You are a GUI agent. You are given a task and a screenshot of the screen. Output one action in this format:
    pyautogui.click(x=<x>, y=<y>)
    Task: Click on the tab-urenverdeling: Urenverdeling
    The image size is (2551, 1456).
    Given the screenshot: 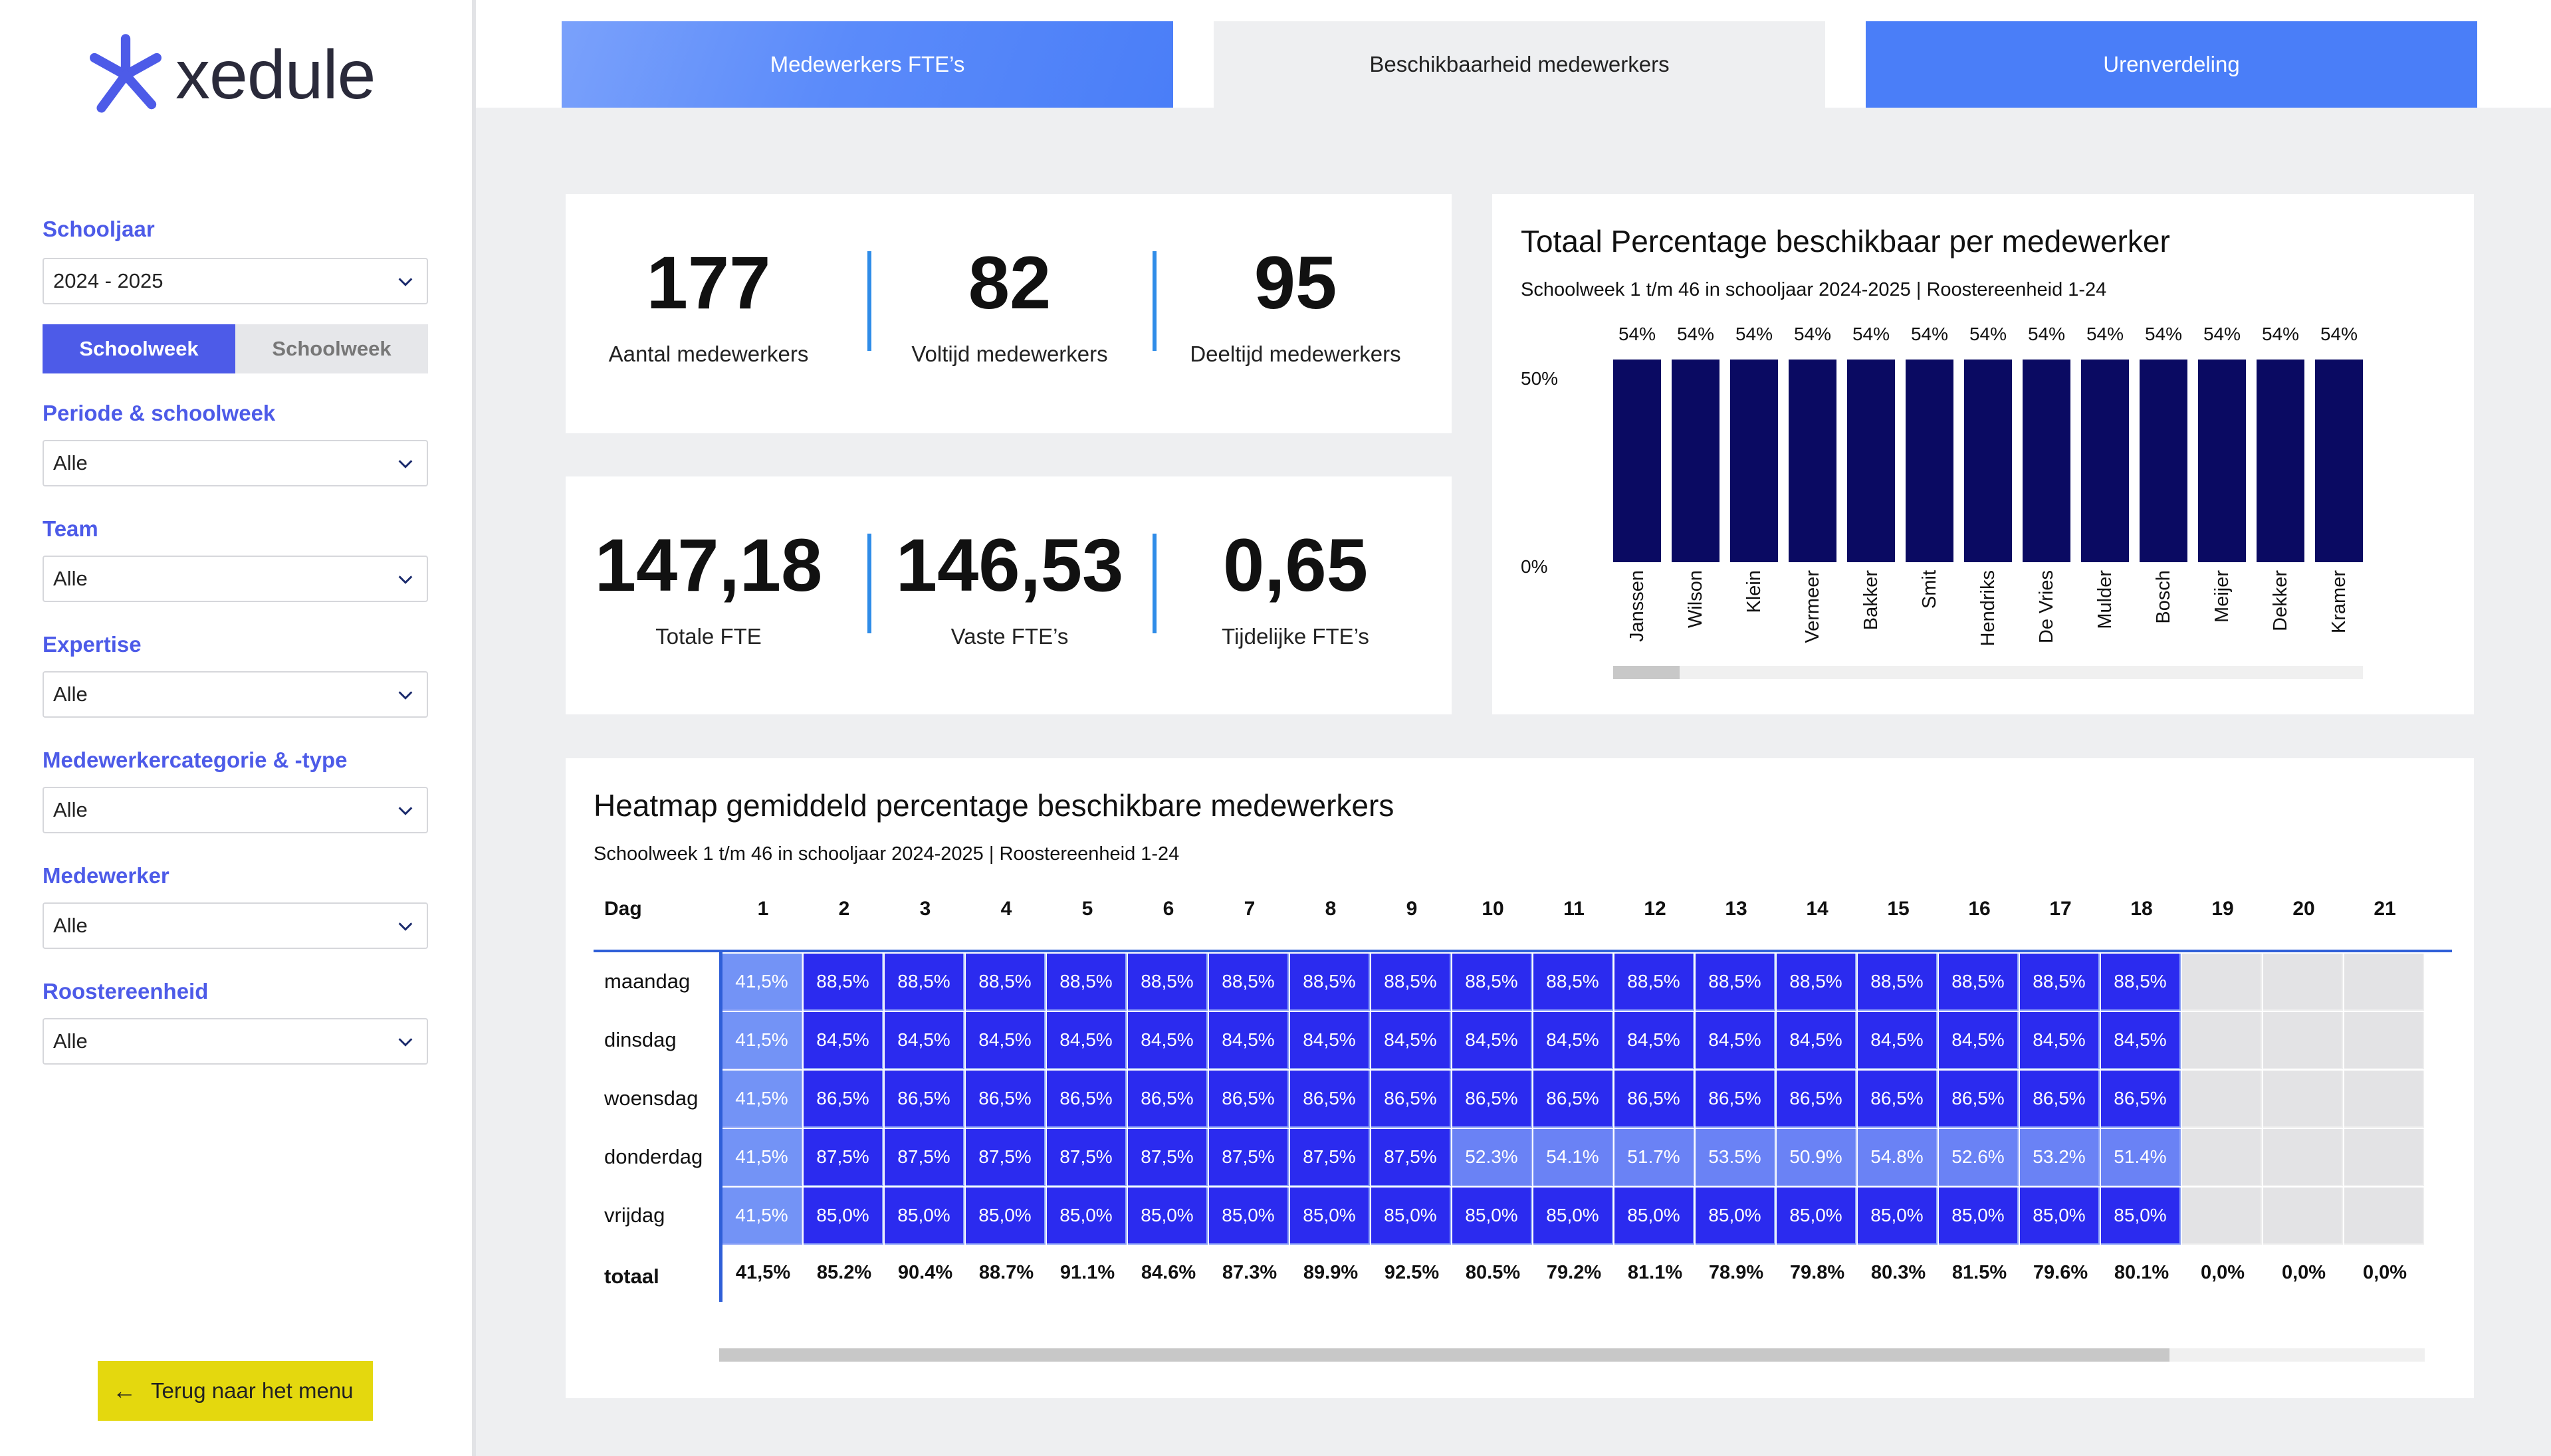 What is the action you would take?
    pyautogui.click(x=2171, y=64)
    